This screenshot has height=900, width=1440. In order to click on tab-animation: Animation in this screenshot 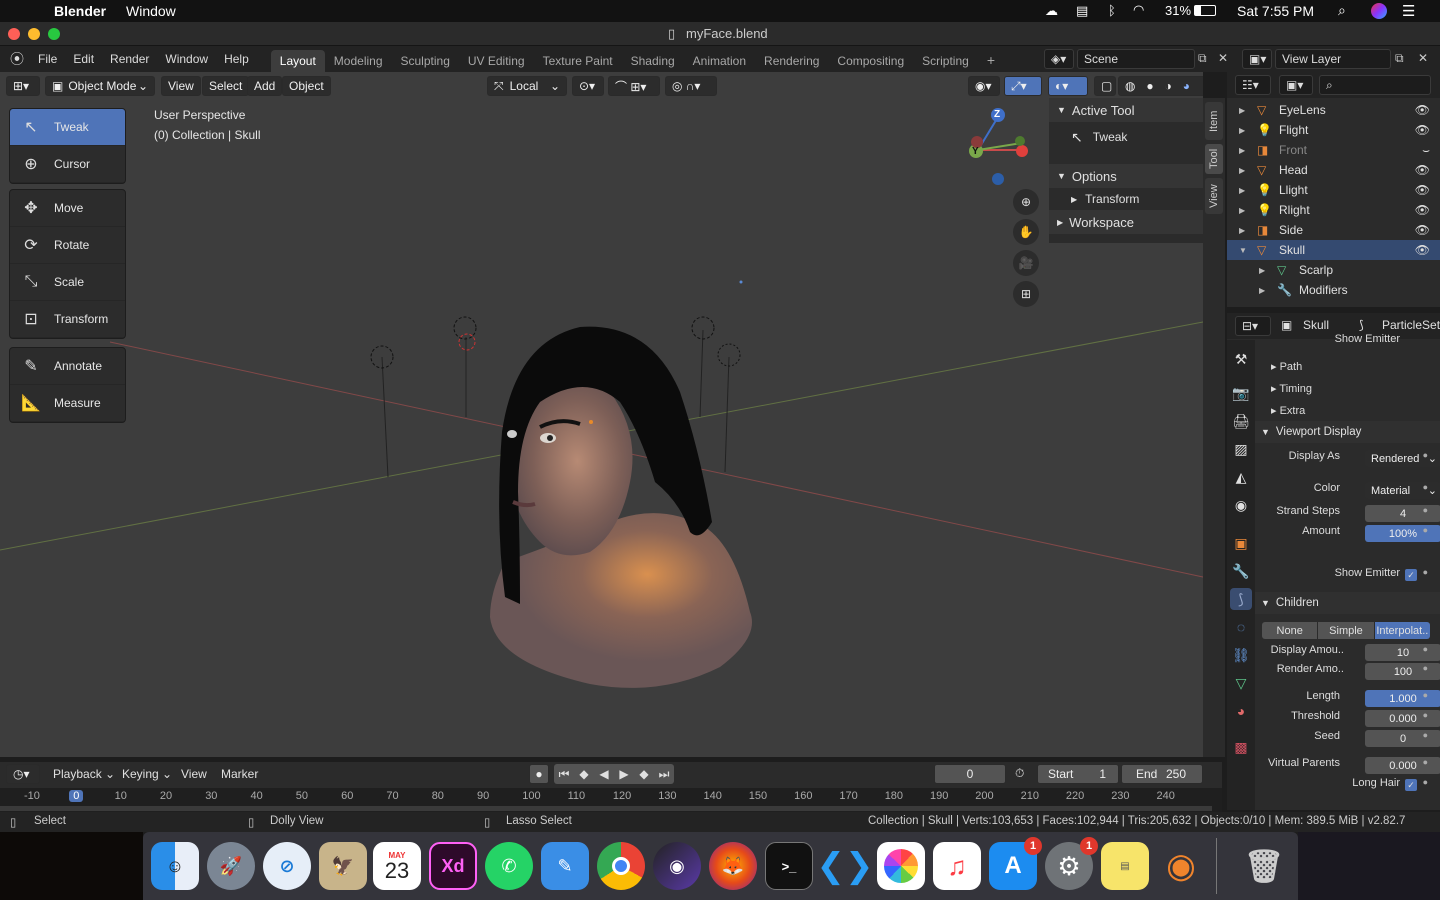, I will do `click(719, 61)`.